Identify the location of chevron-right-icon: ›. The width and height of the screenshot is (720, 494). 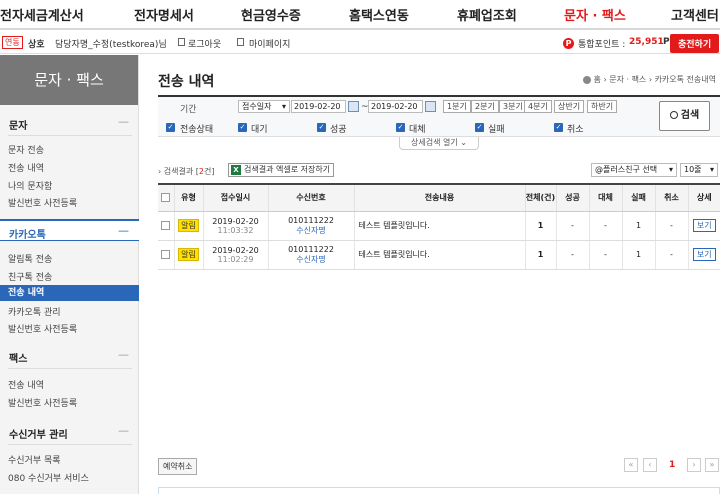
(160, 171).